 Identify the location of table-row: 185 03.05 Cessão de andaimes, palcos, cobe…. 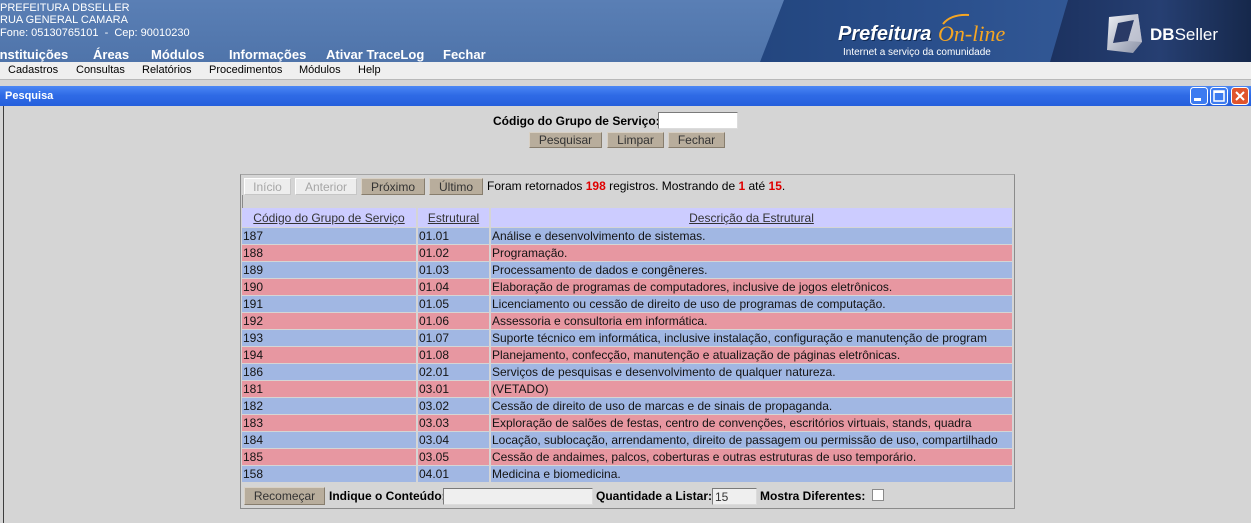
(627, 457).